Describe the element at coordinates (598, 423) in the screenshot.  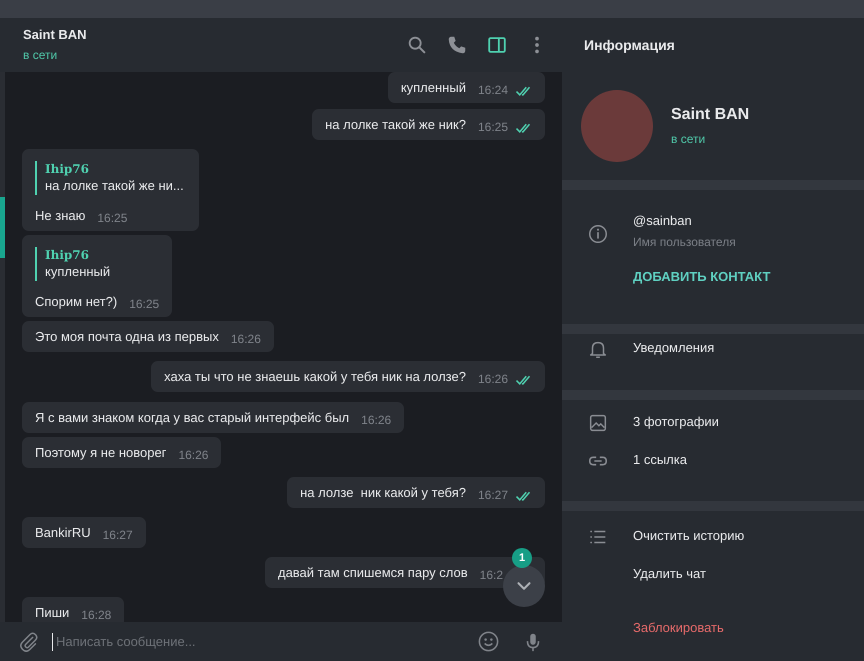
I see `image-icon` at that location.